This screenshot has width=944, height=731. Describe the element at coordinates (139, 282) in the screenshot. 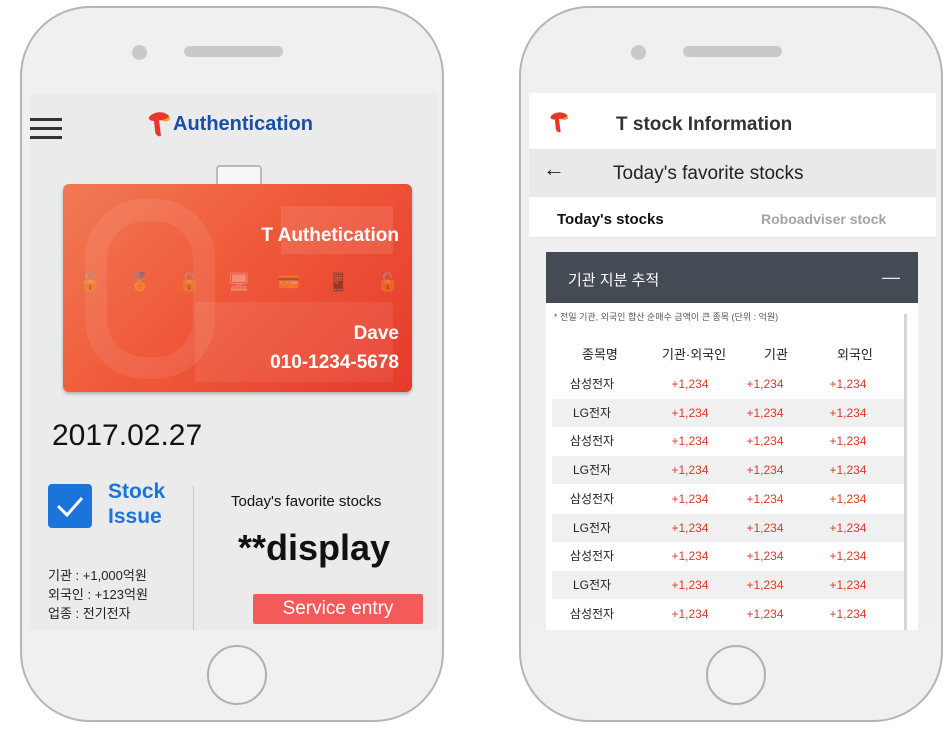

I see `badge-icon: 🏅` at that location.